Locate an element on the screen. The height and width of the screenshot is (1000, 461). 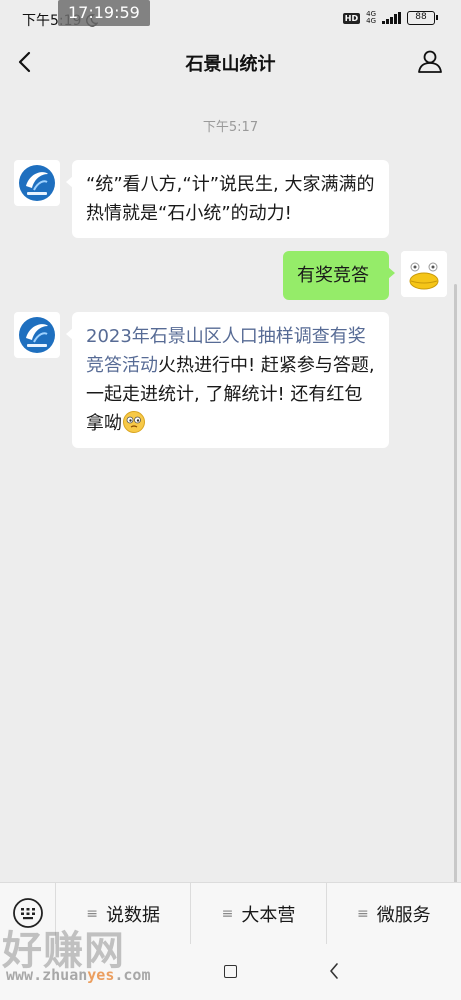
profile-icon is located at coordinates (430, 61).